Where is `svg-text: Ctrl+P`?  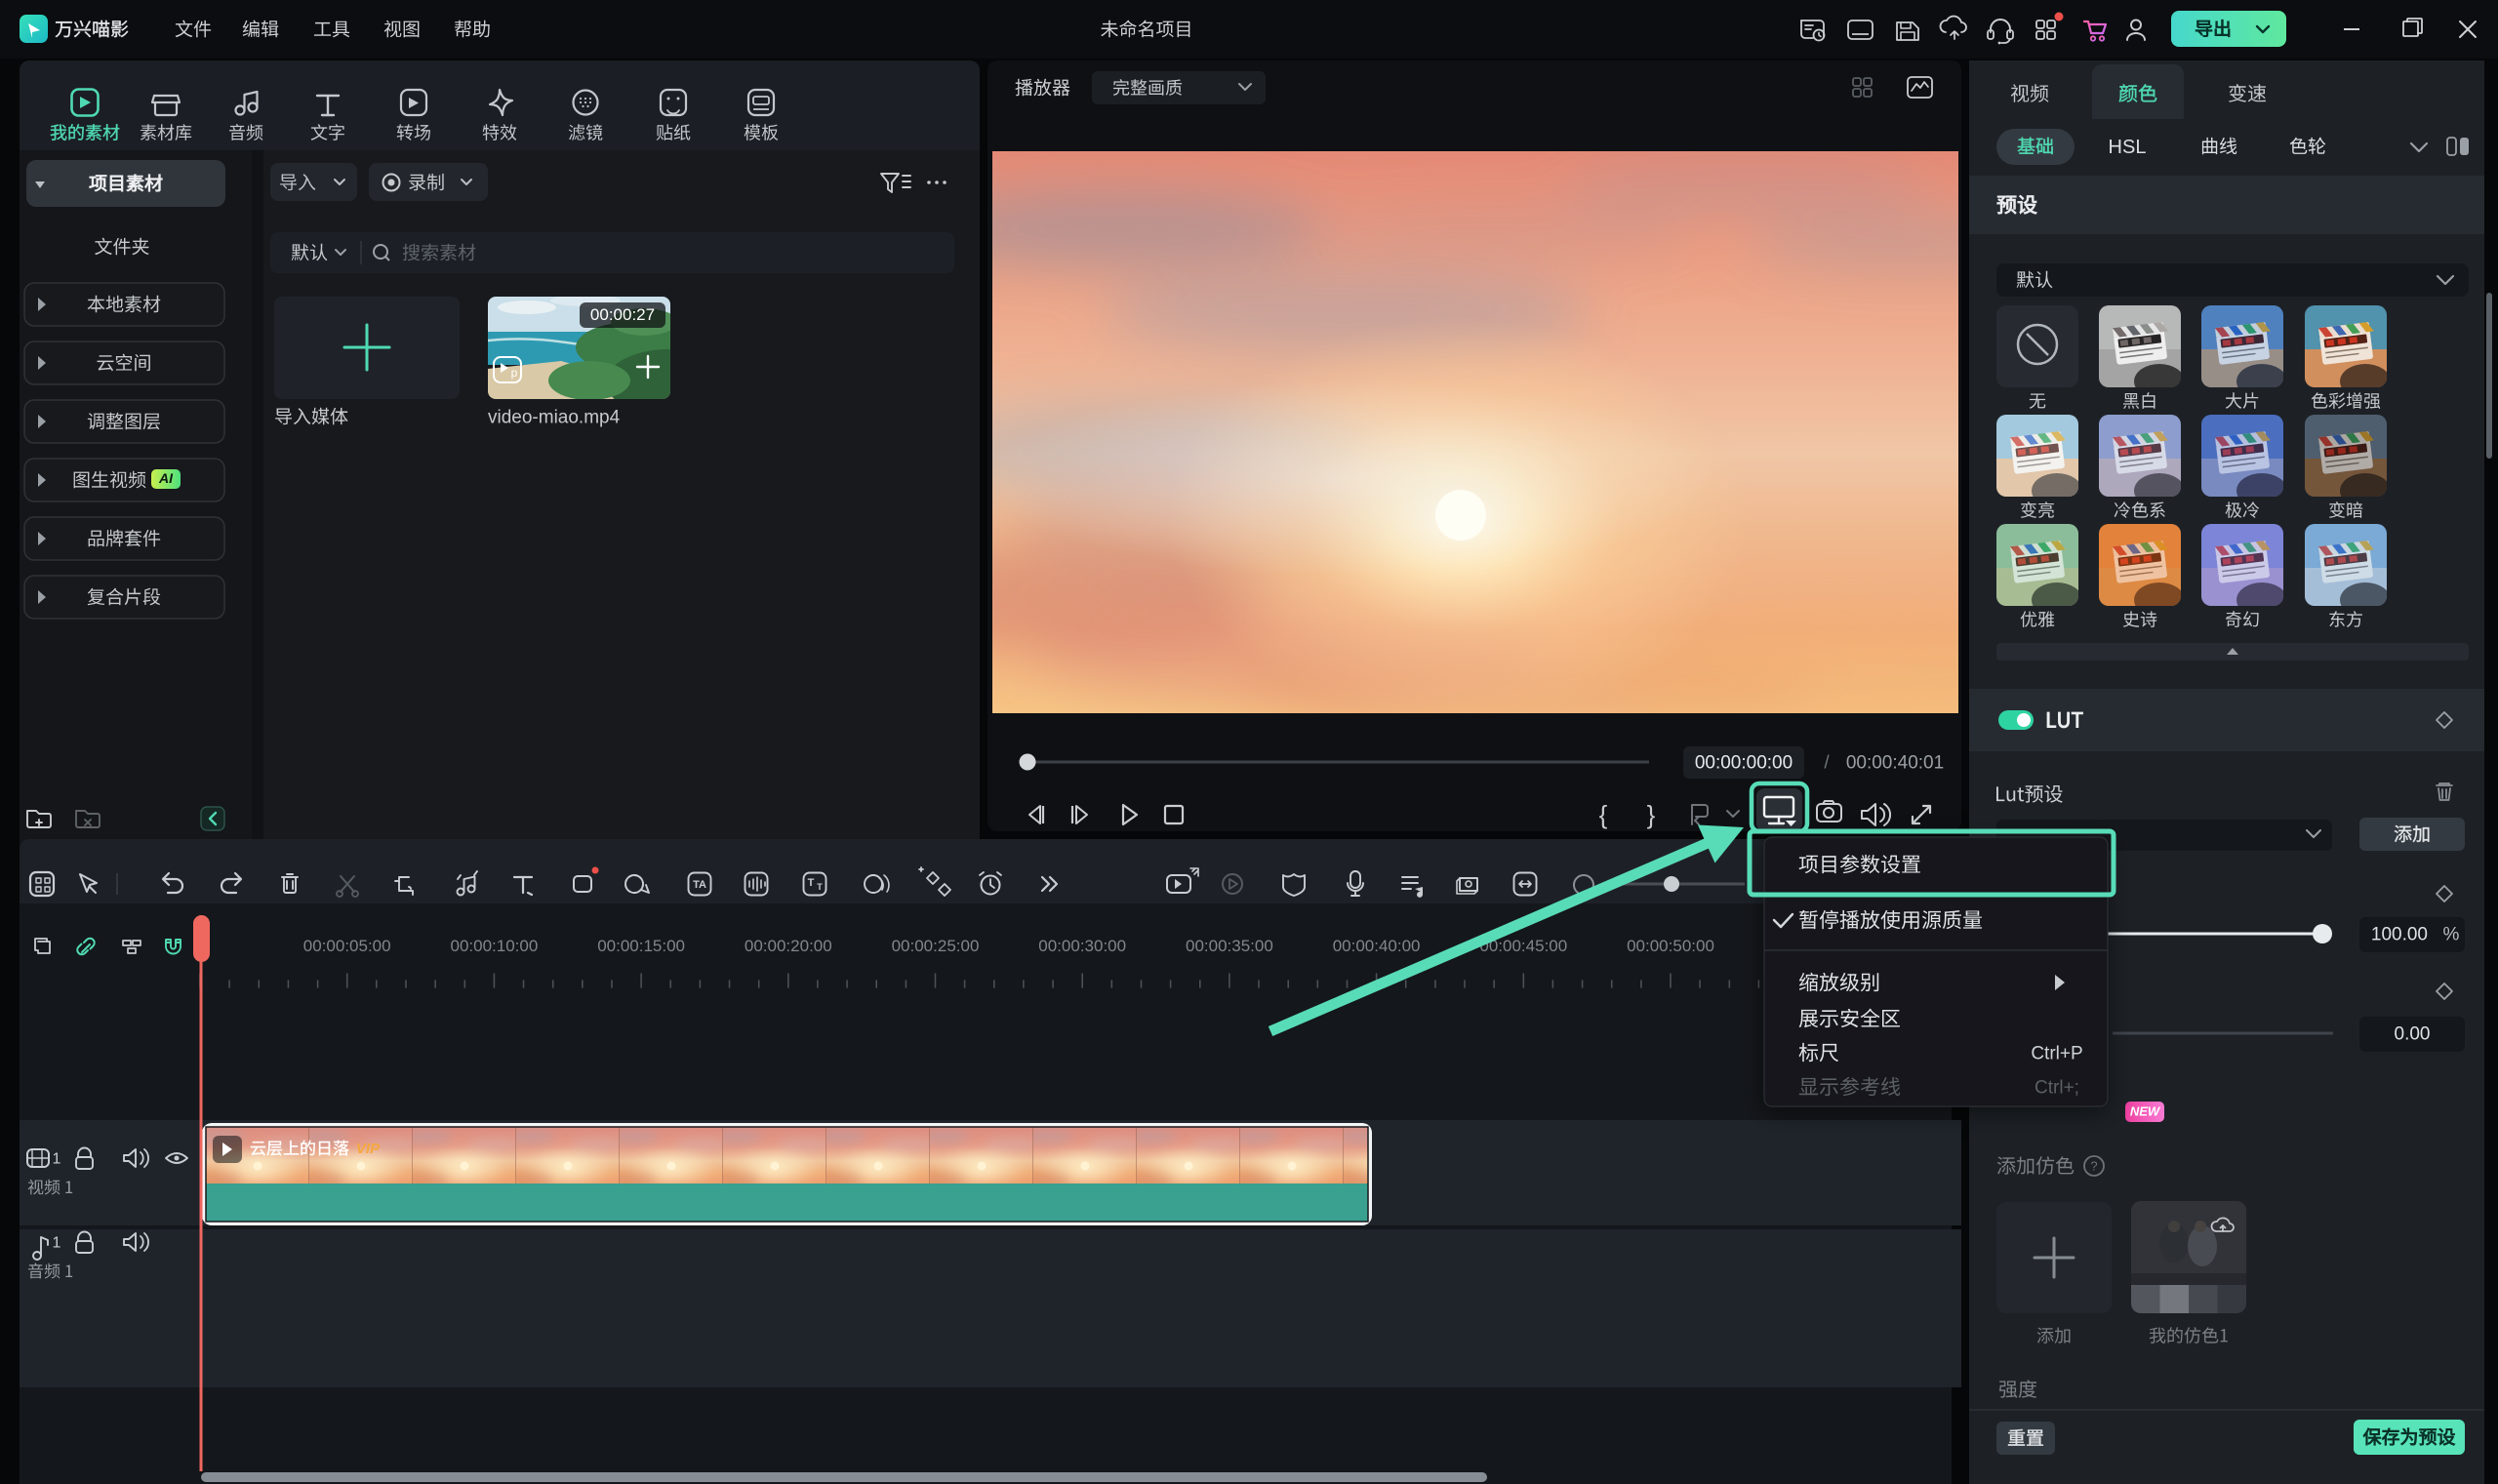
svg-text: Ctrl+P is located at coordinates (2056, 1054).